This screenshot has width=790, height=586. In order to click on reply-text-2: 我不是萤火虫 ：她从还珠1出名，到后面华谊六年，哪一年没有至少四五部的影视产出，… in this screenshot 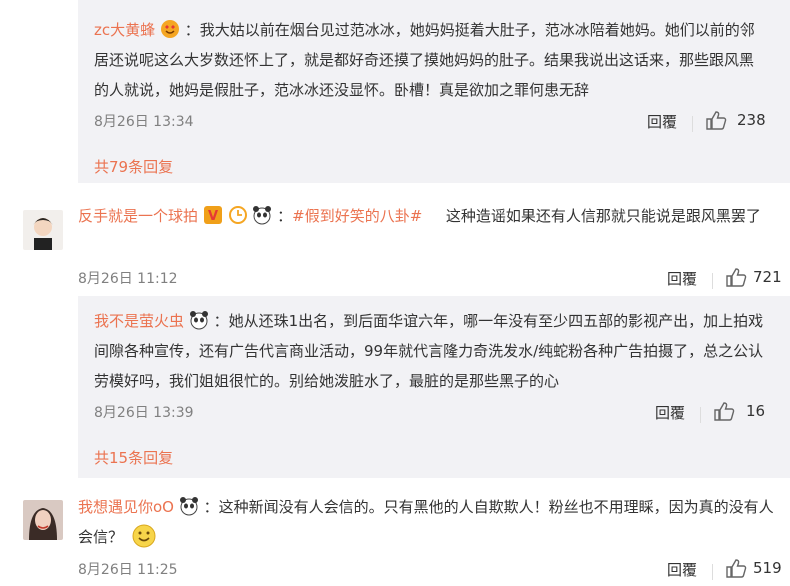, I will do `click(432, 351)`.